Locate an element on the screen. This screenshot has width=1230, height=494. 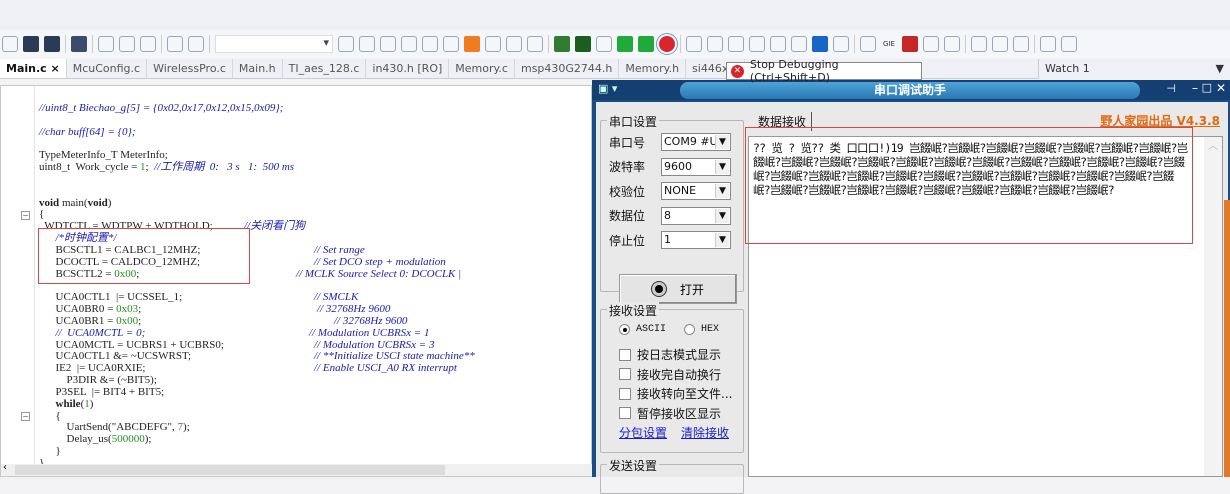
tab-memory-h: Memory.h is located at coordinates (653, 68).